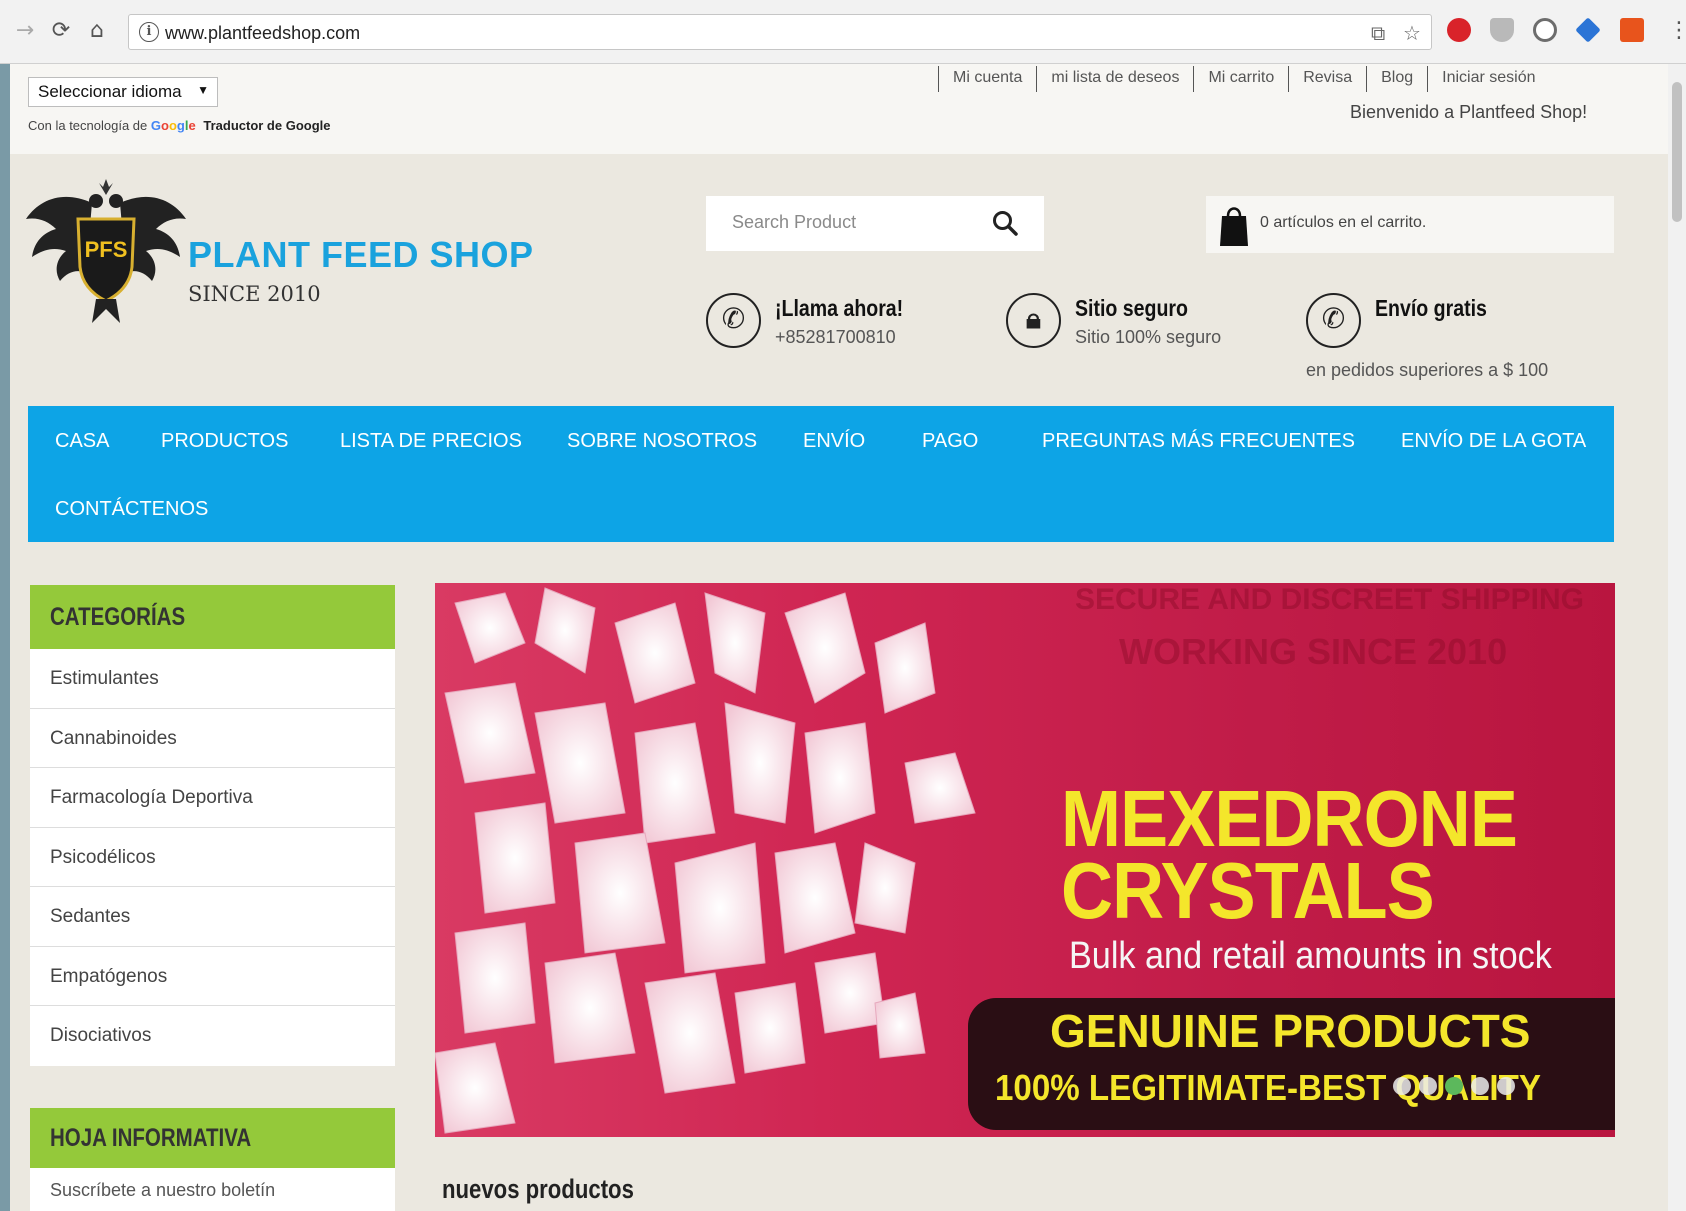 This screenshot has width=1686, height=1211. What do you see at coordinates (173, 125) in the screenshot?
I see `google-logo: Google` at bounding box center [173, 125].